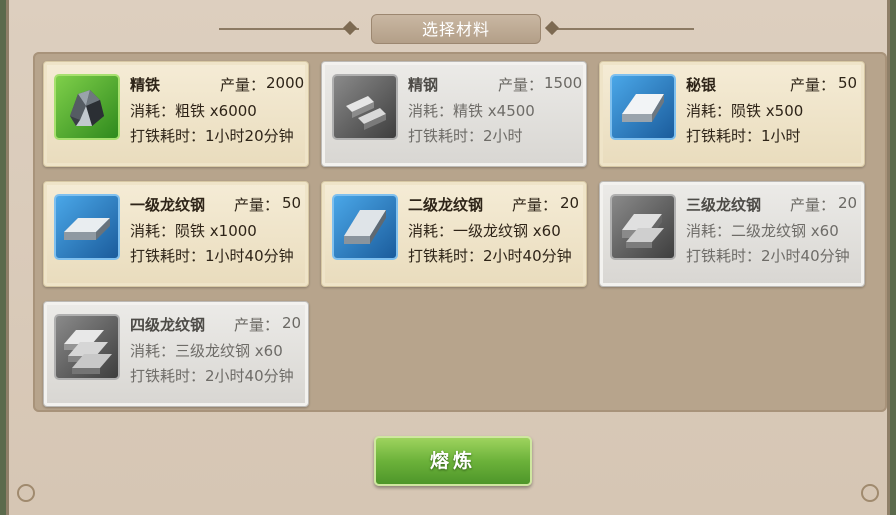 The height and width of the screenshot is (515, 896). What do you see at coordinates (870, 493) in the screenshot?
I see `corner-ornament-right` at bounding box center [870, 493].